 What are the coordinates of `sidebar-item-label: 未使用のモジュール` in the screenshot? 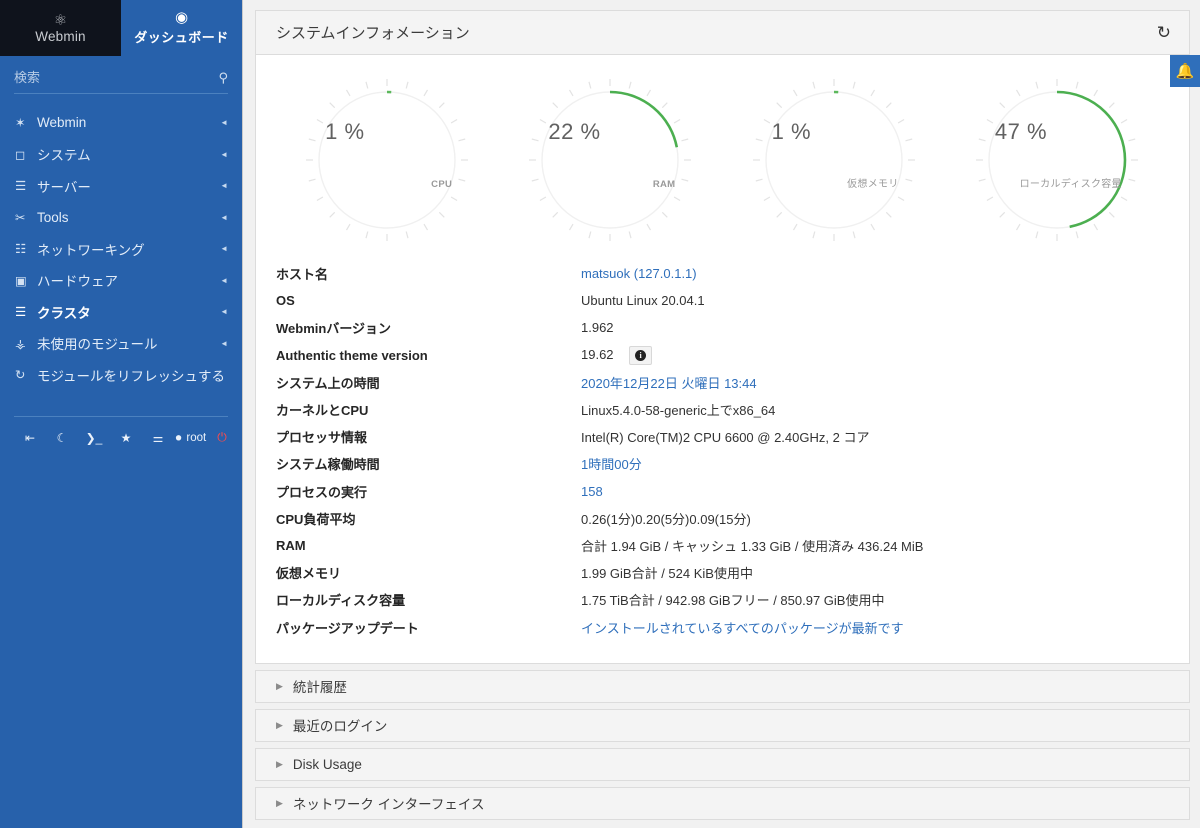 It's located at (97, 345).